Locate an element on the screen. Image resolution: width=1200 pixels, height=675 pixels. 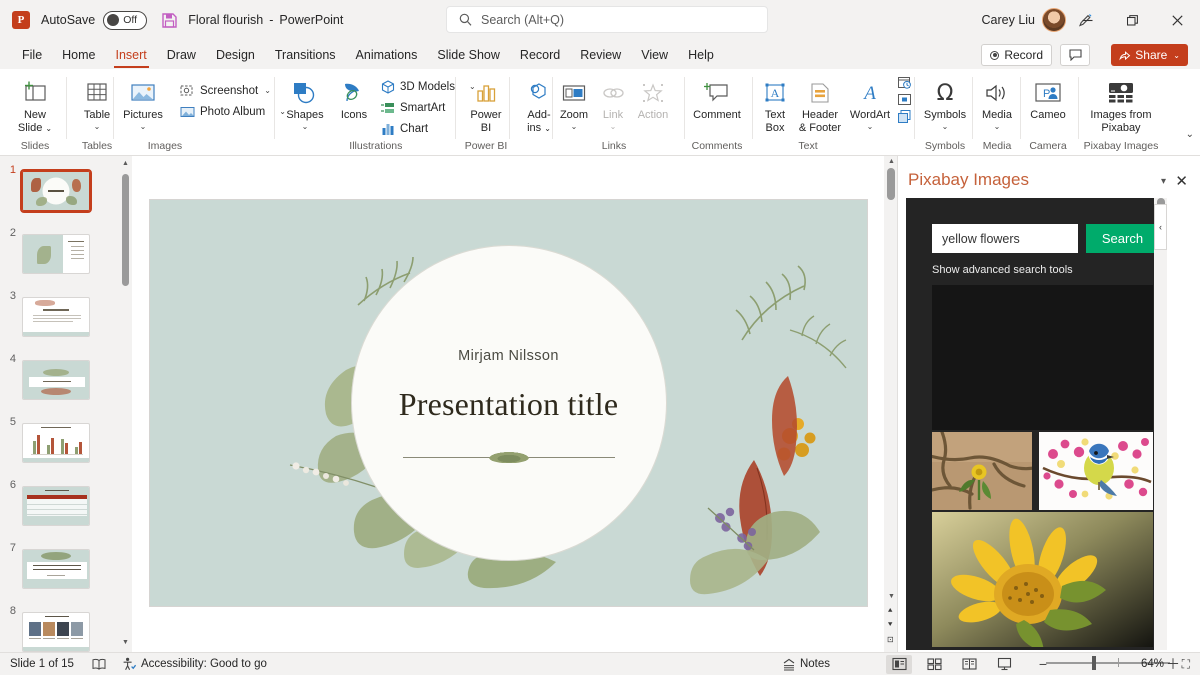
ribbon-collapse-button: ⌄ is located at coordinates (1190, 134).